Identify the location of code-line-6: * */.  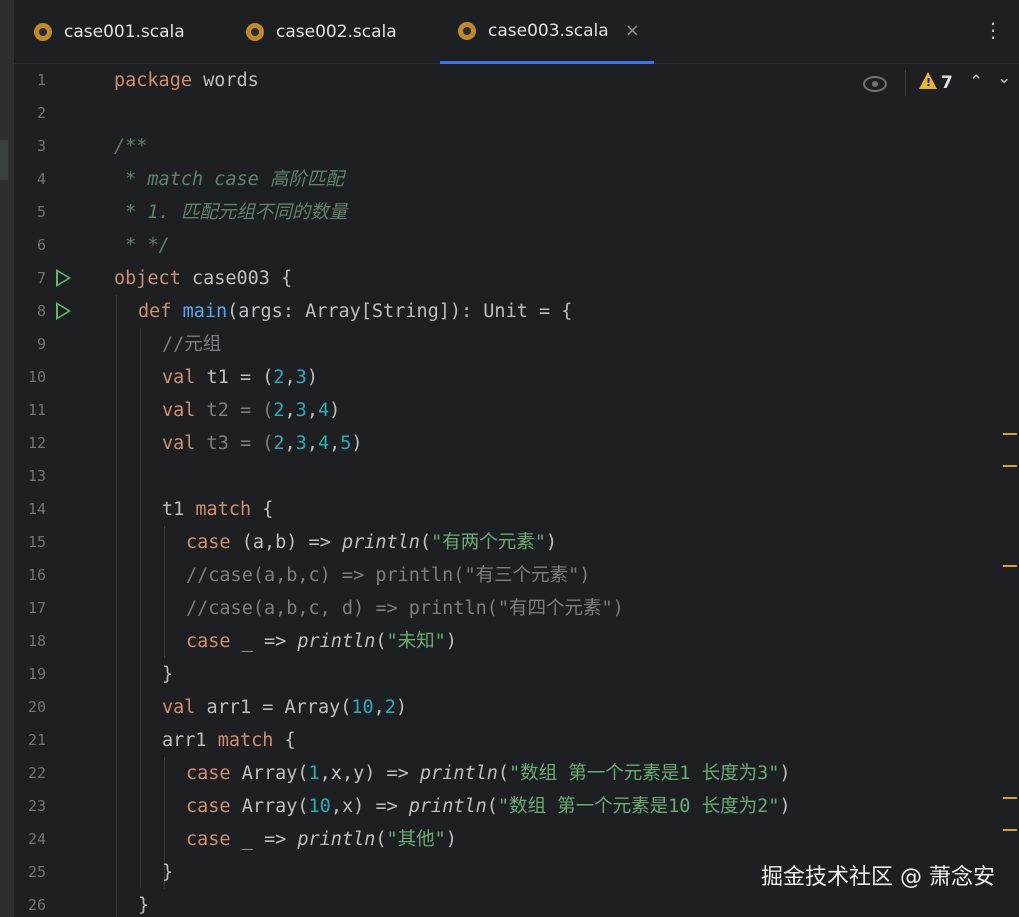
(142, 245).